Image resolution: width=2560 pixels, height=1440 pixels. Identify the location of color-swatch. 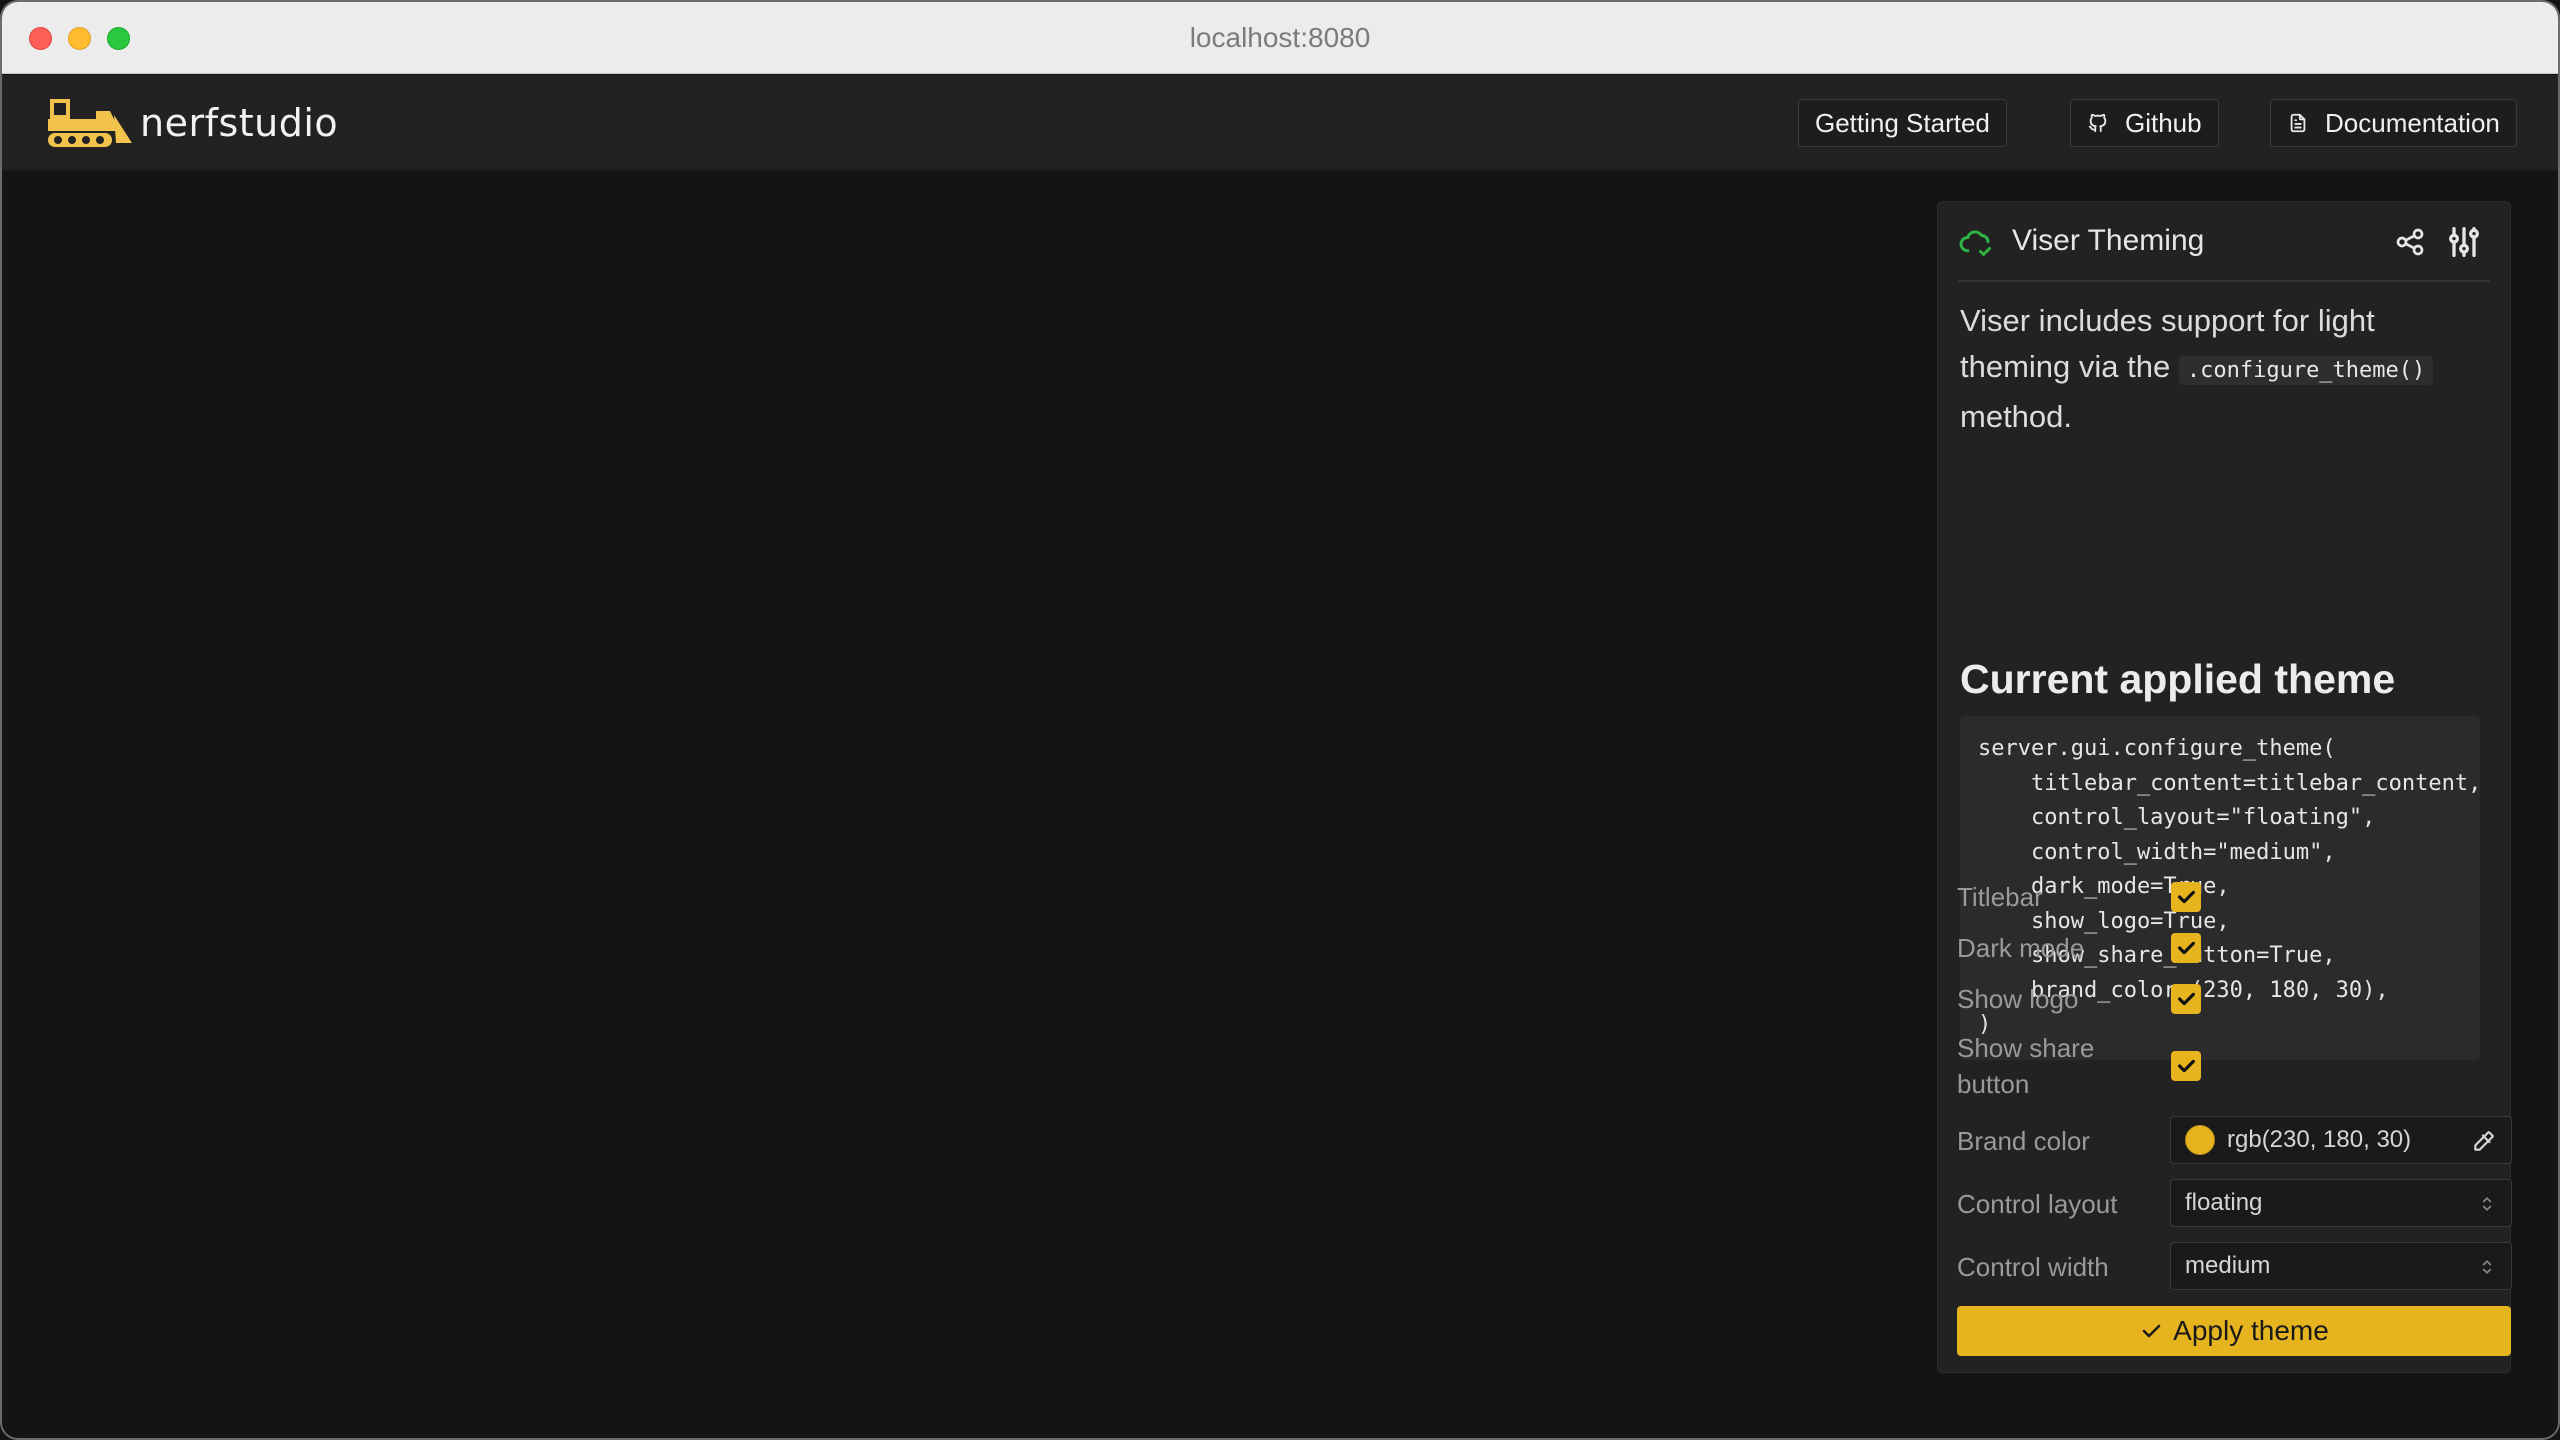
(2200, 1140).